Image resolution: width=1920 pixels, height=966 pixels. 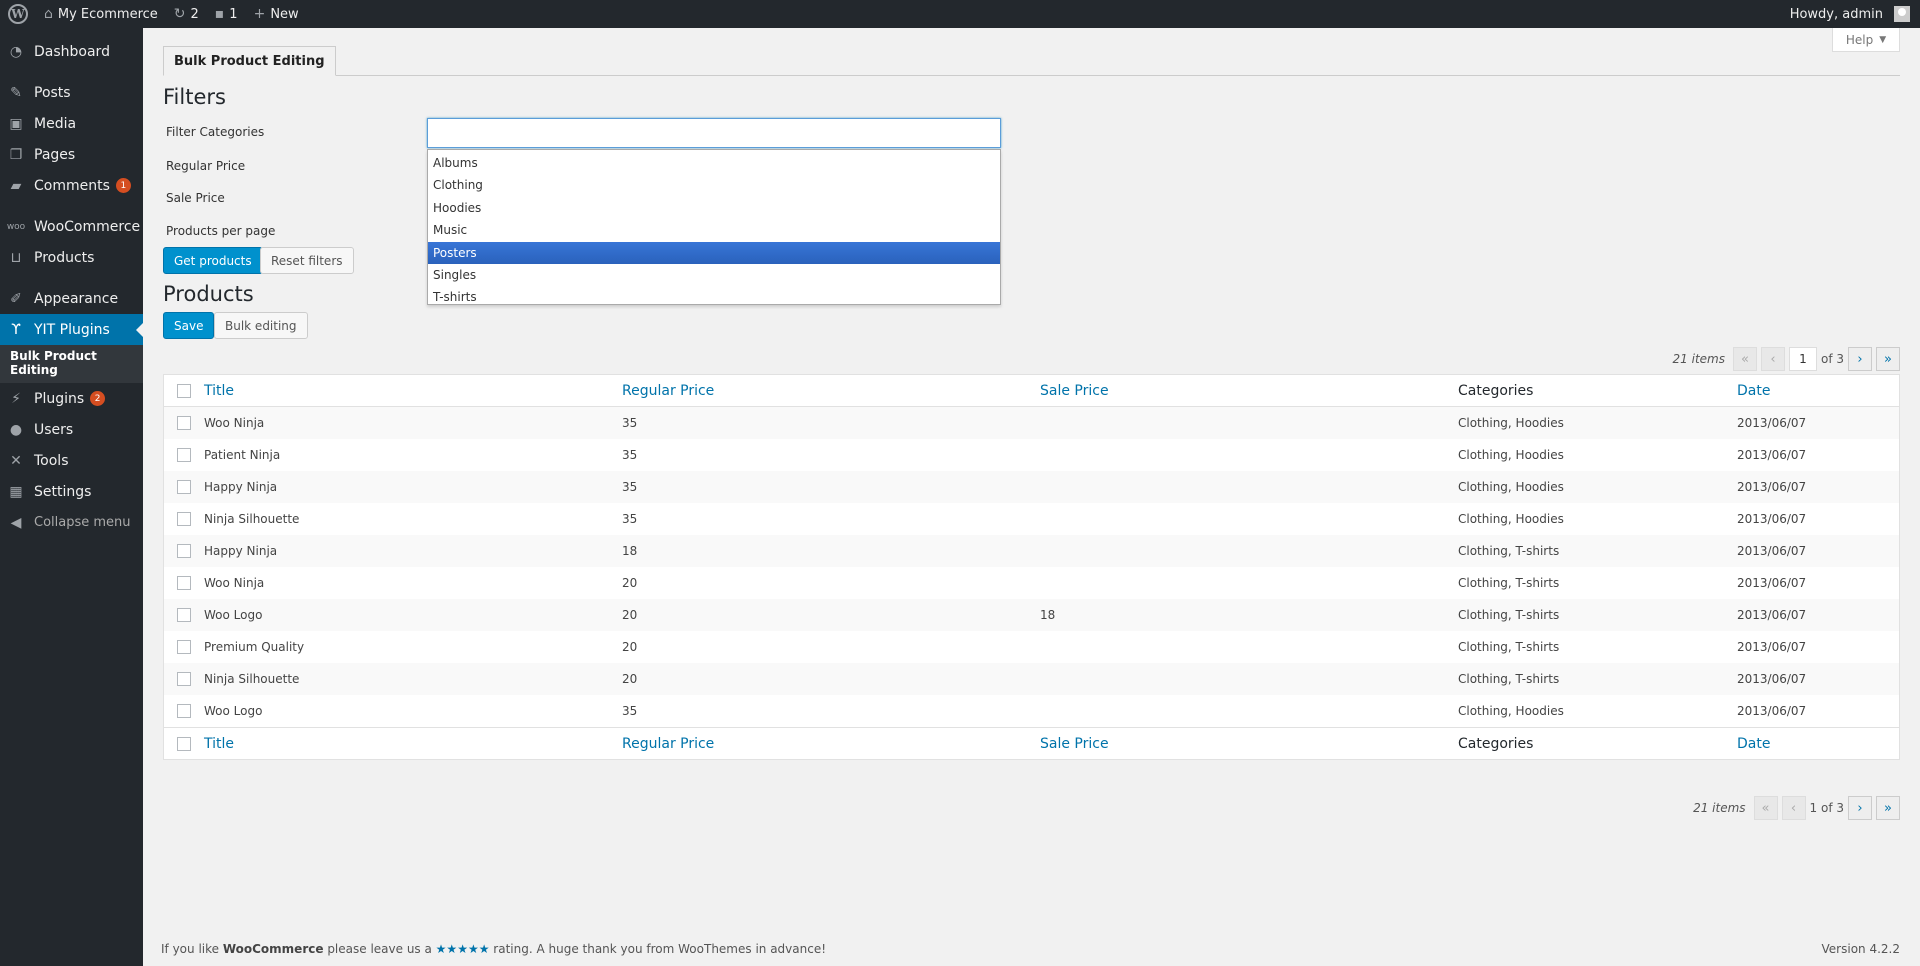 What do you see at coordinates (71, 123) in the screenshot?
I see `sidebar-item-media: ▣ Media` at bounding box center [71, 123].